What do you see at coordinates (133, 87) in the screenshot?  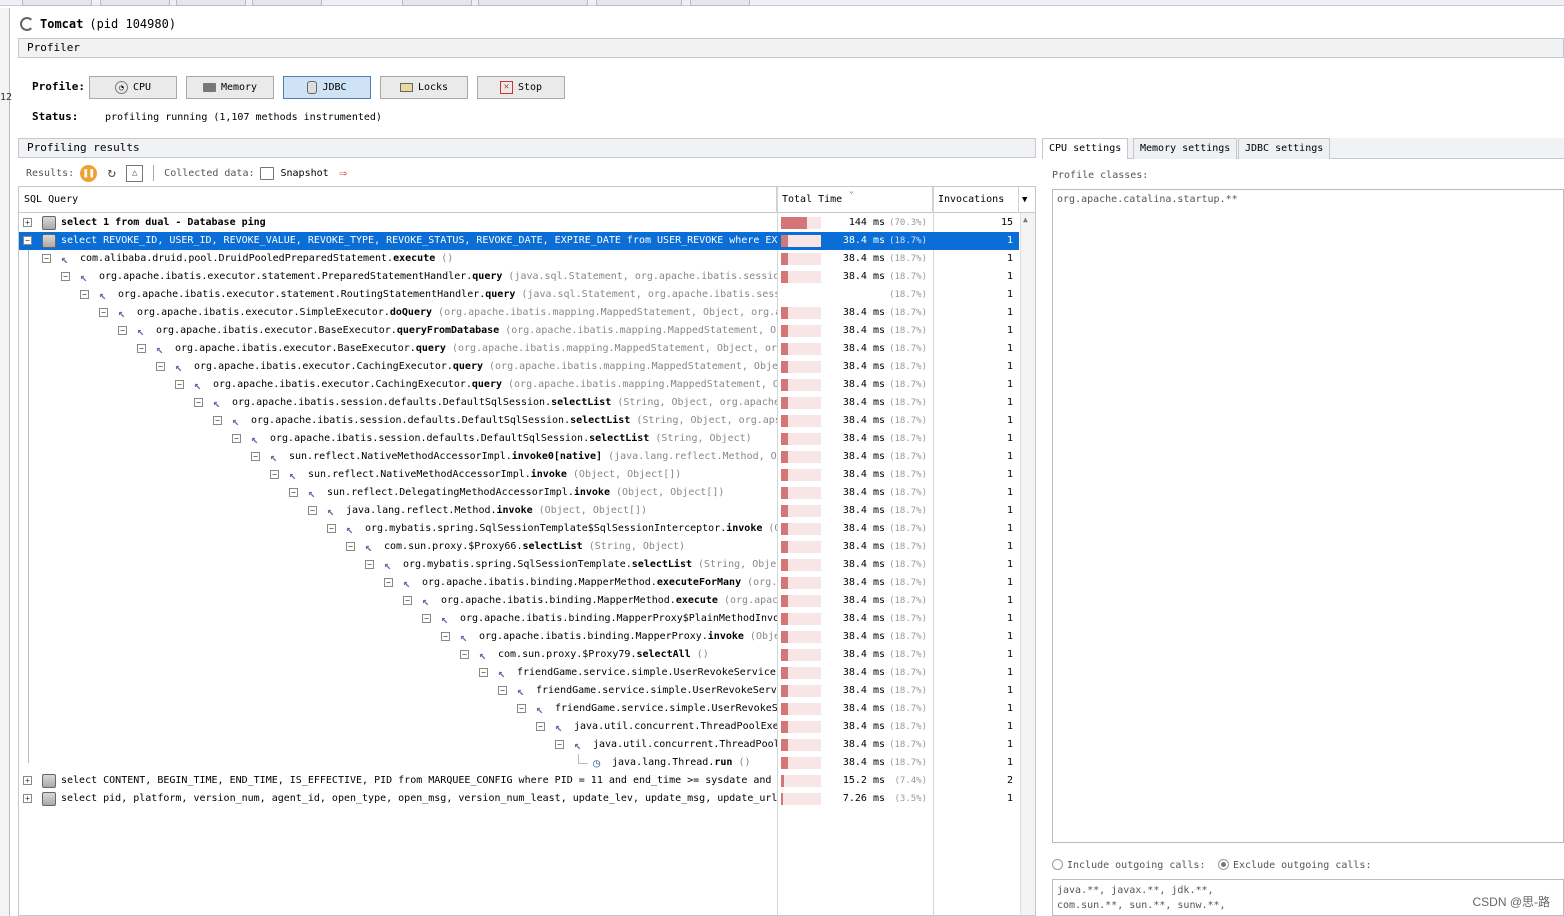 I see `cpu-button: ◔ CPU` at bounding box center [133, 87].